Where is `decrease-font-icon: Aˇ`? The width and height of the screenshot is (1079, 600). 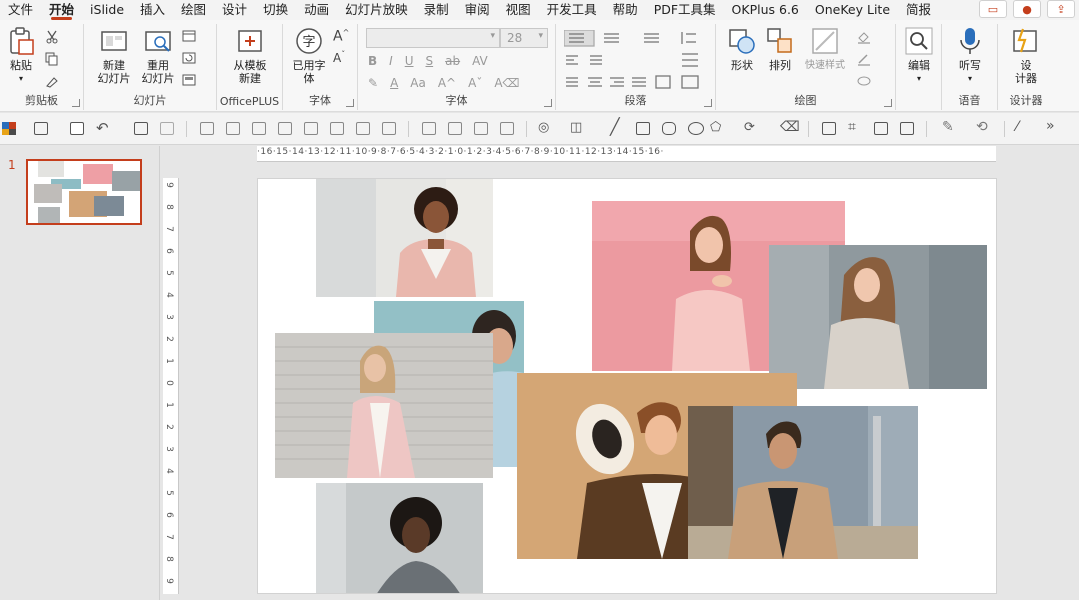 decrease-font-icon: Aˇ is located at coordinates (339, 57).